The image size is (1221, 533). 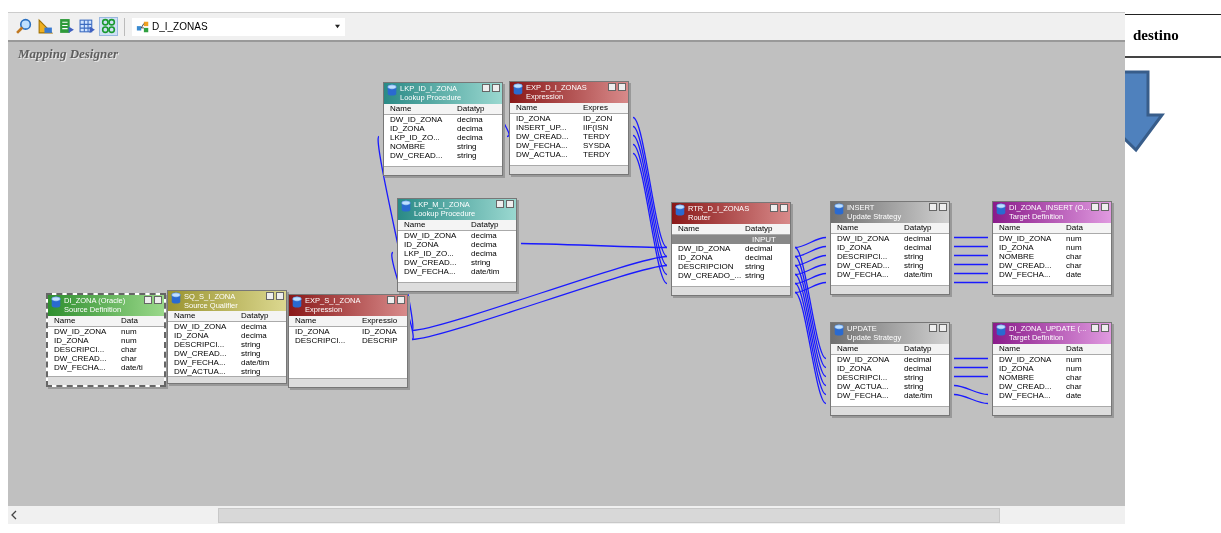 I want to click on port-type: date, so click(x=1074, y=395).